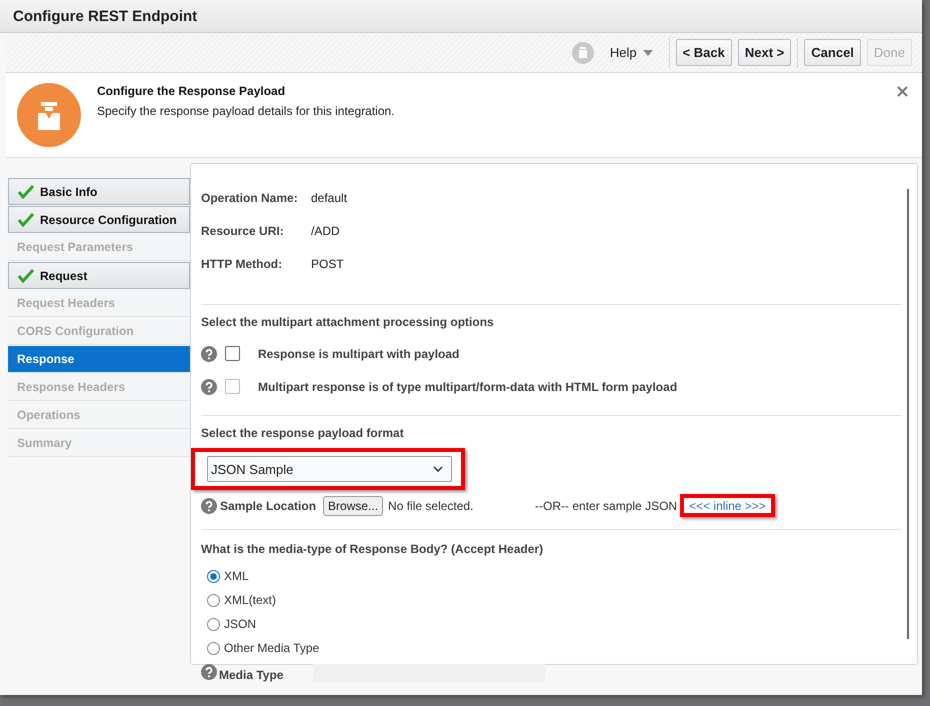 The image size is (930, 706). I want to click on checkbox-label: Response is multipart with payload, so click(359, 353).